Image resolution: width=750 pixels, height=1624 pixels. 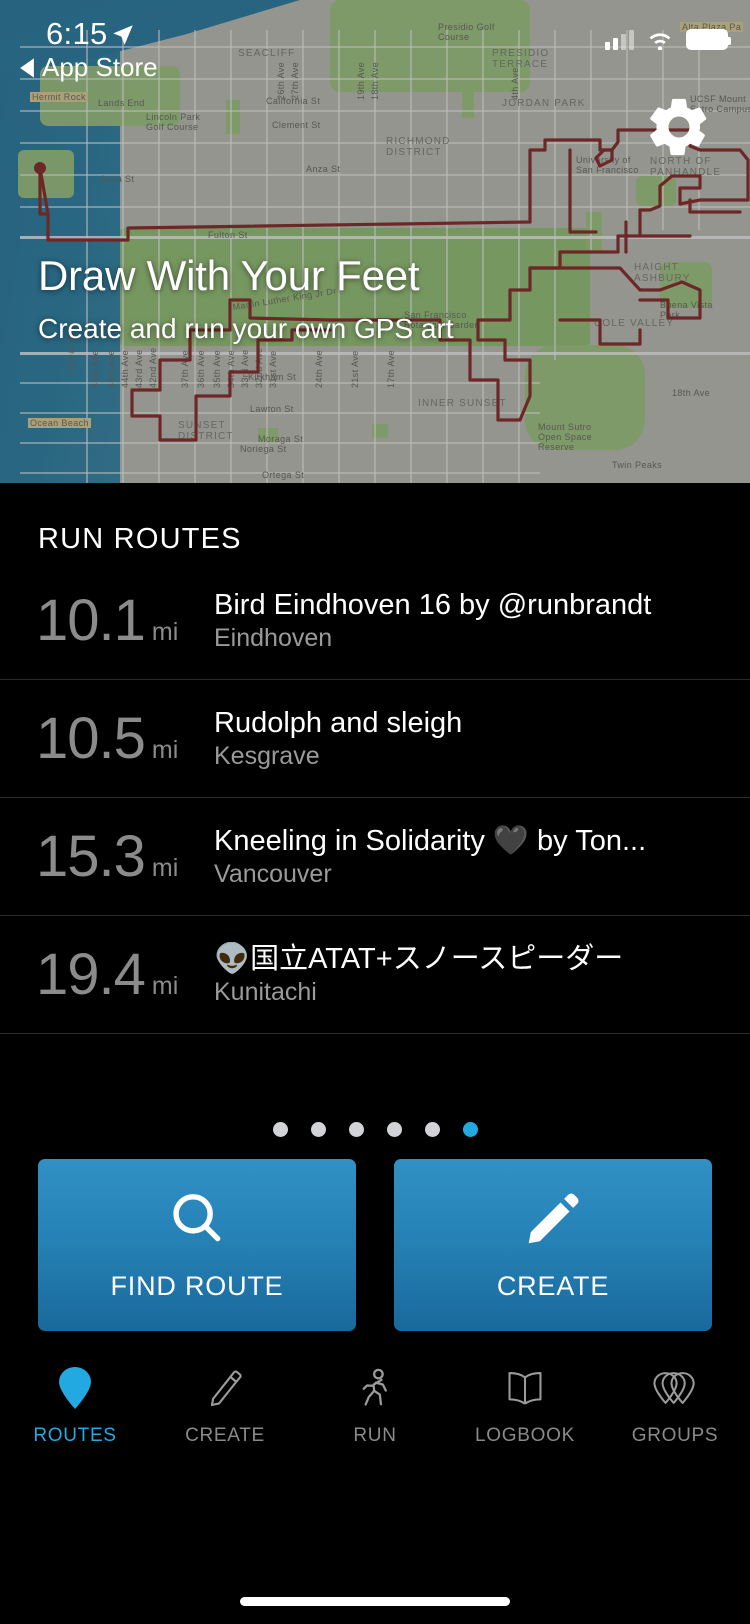 What do you see at coordinates (246, 328) in the screenshot?
I see `hero-subtitle: Create and run your own GPS art` at bounding box center [246, 328].